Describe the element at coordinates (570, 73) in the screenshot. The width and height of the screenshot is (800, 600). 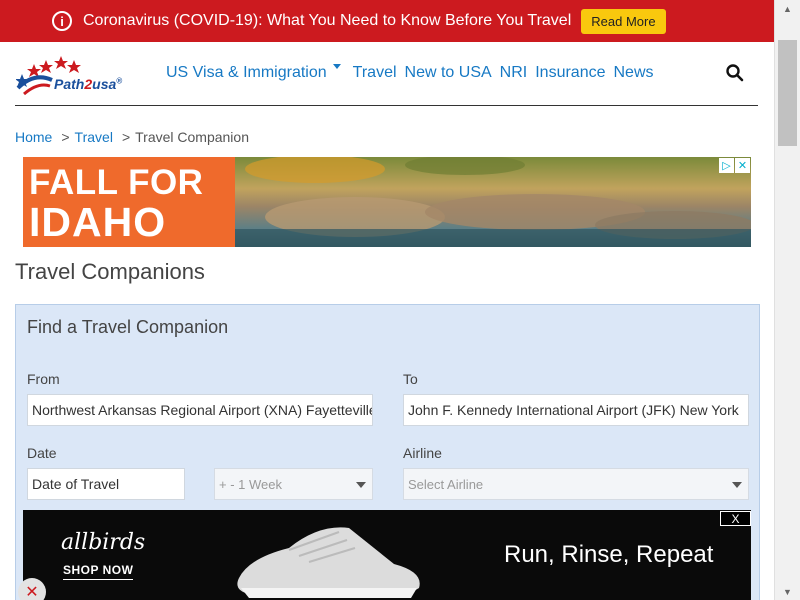
I see `nav-insurance: Insurance` at that location.